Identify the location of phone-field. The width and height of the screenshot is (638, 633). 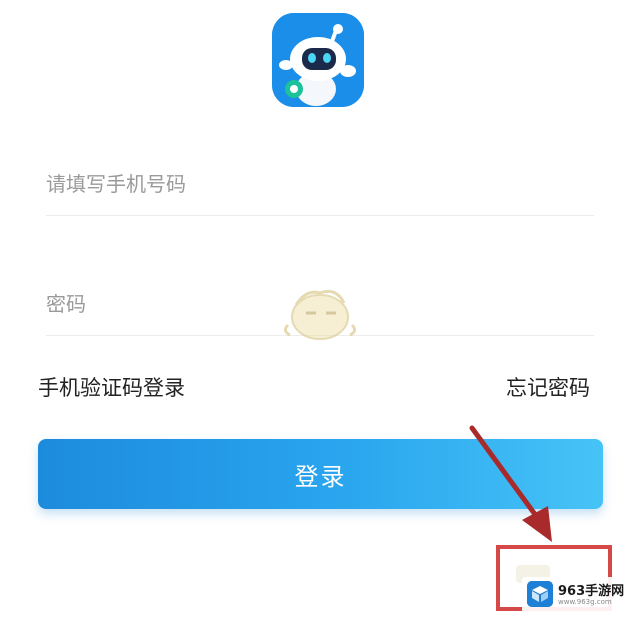
(320, 186).